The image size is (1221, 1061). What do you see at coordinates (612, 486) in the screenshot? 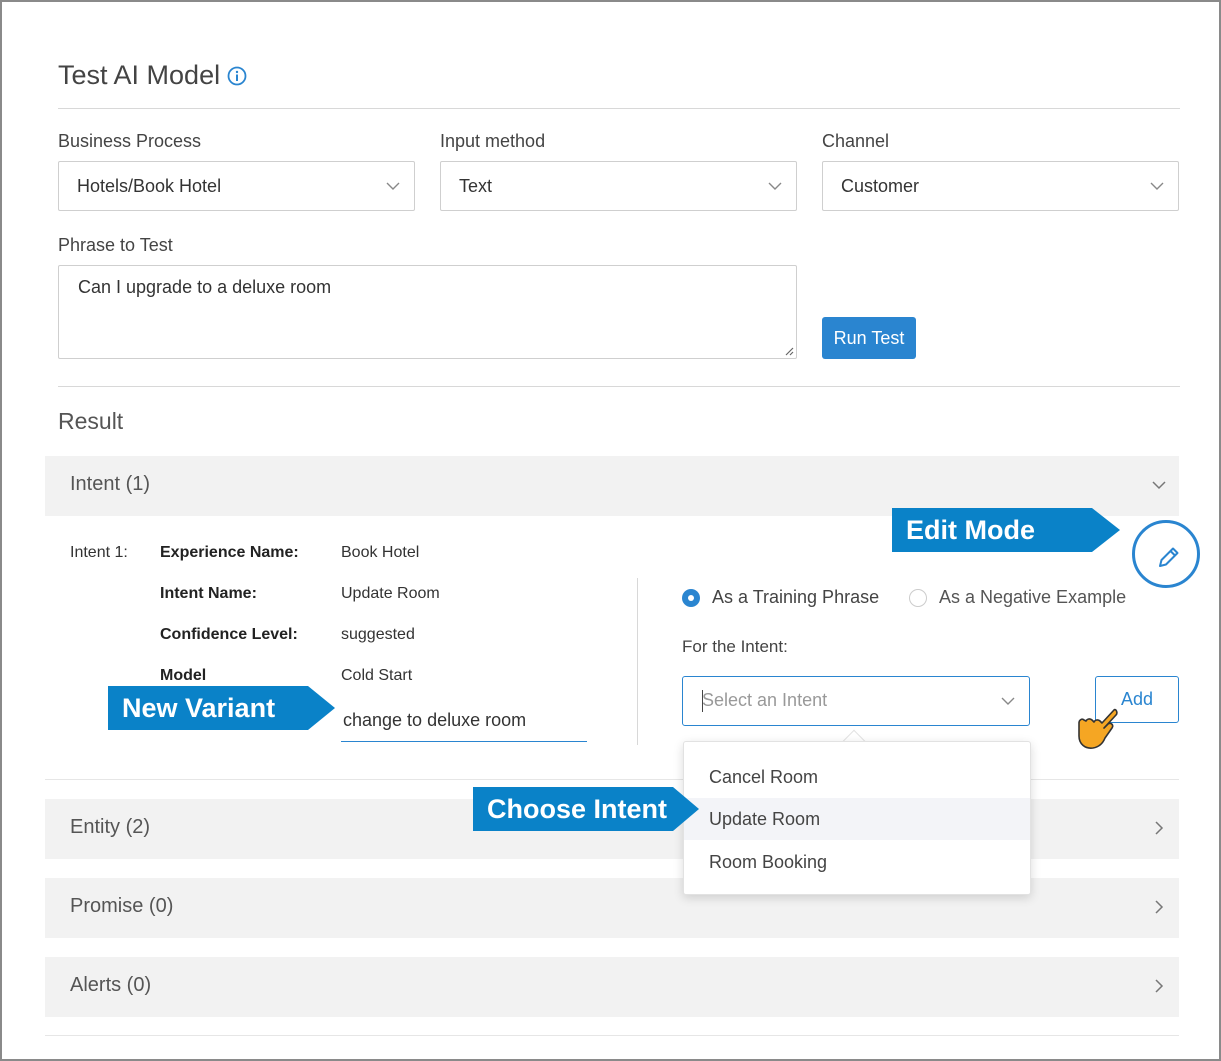
I see `accordion-intent: Intent (1)` at bounding box center [612, 486].